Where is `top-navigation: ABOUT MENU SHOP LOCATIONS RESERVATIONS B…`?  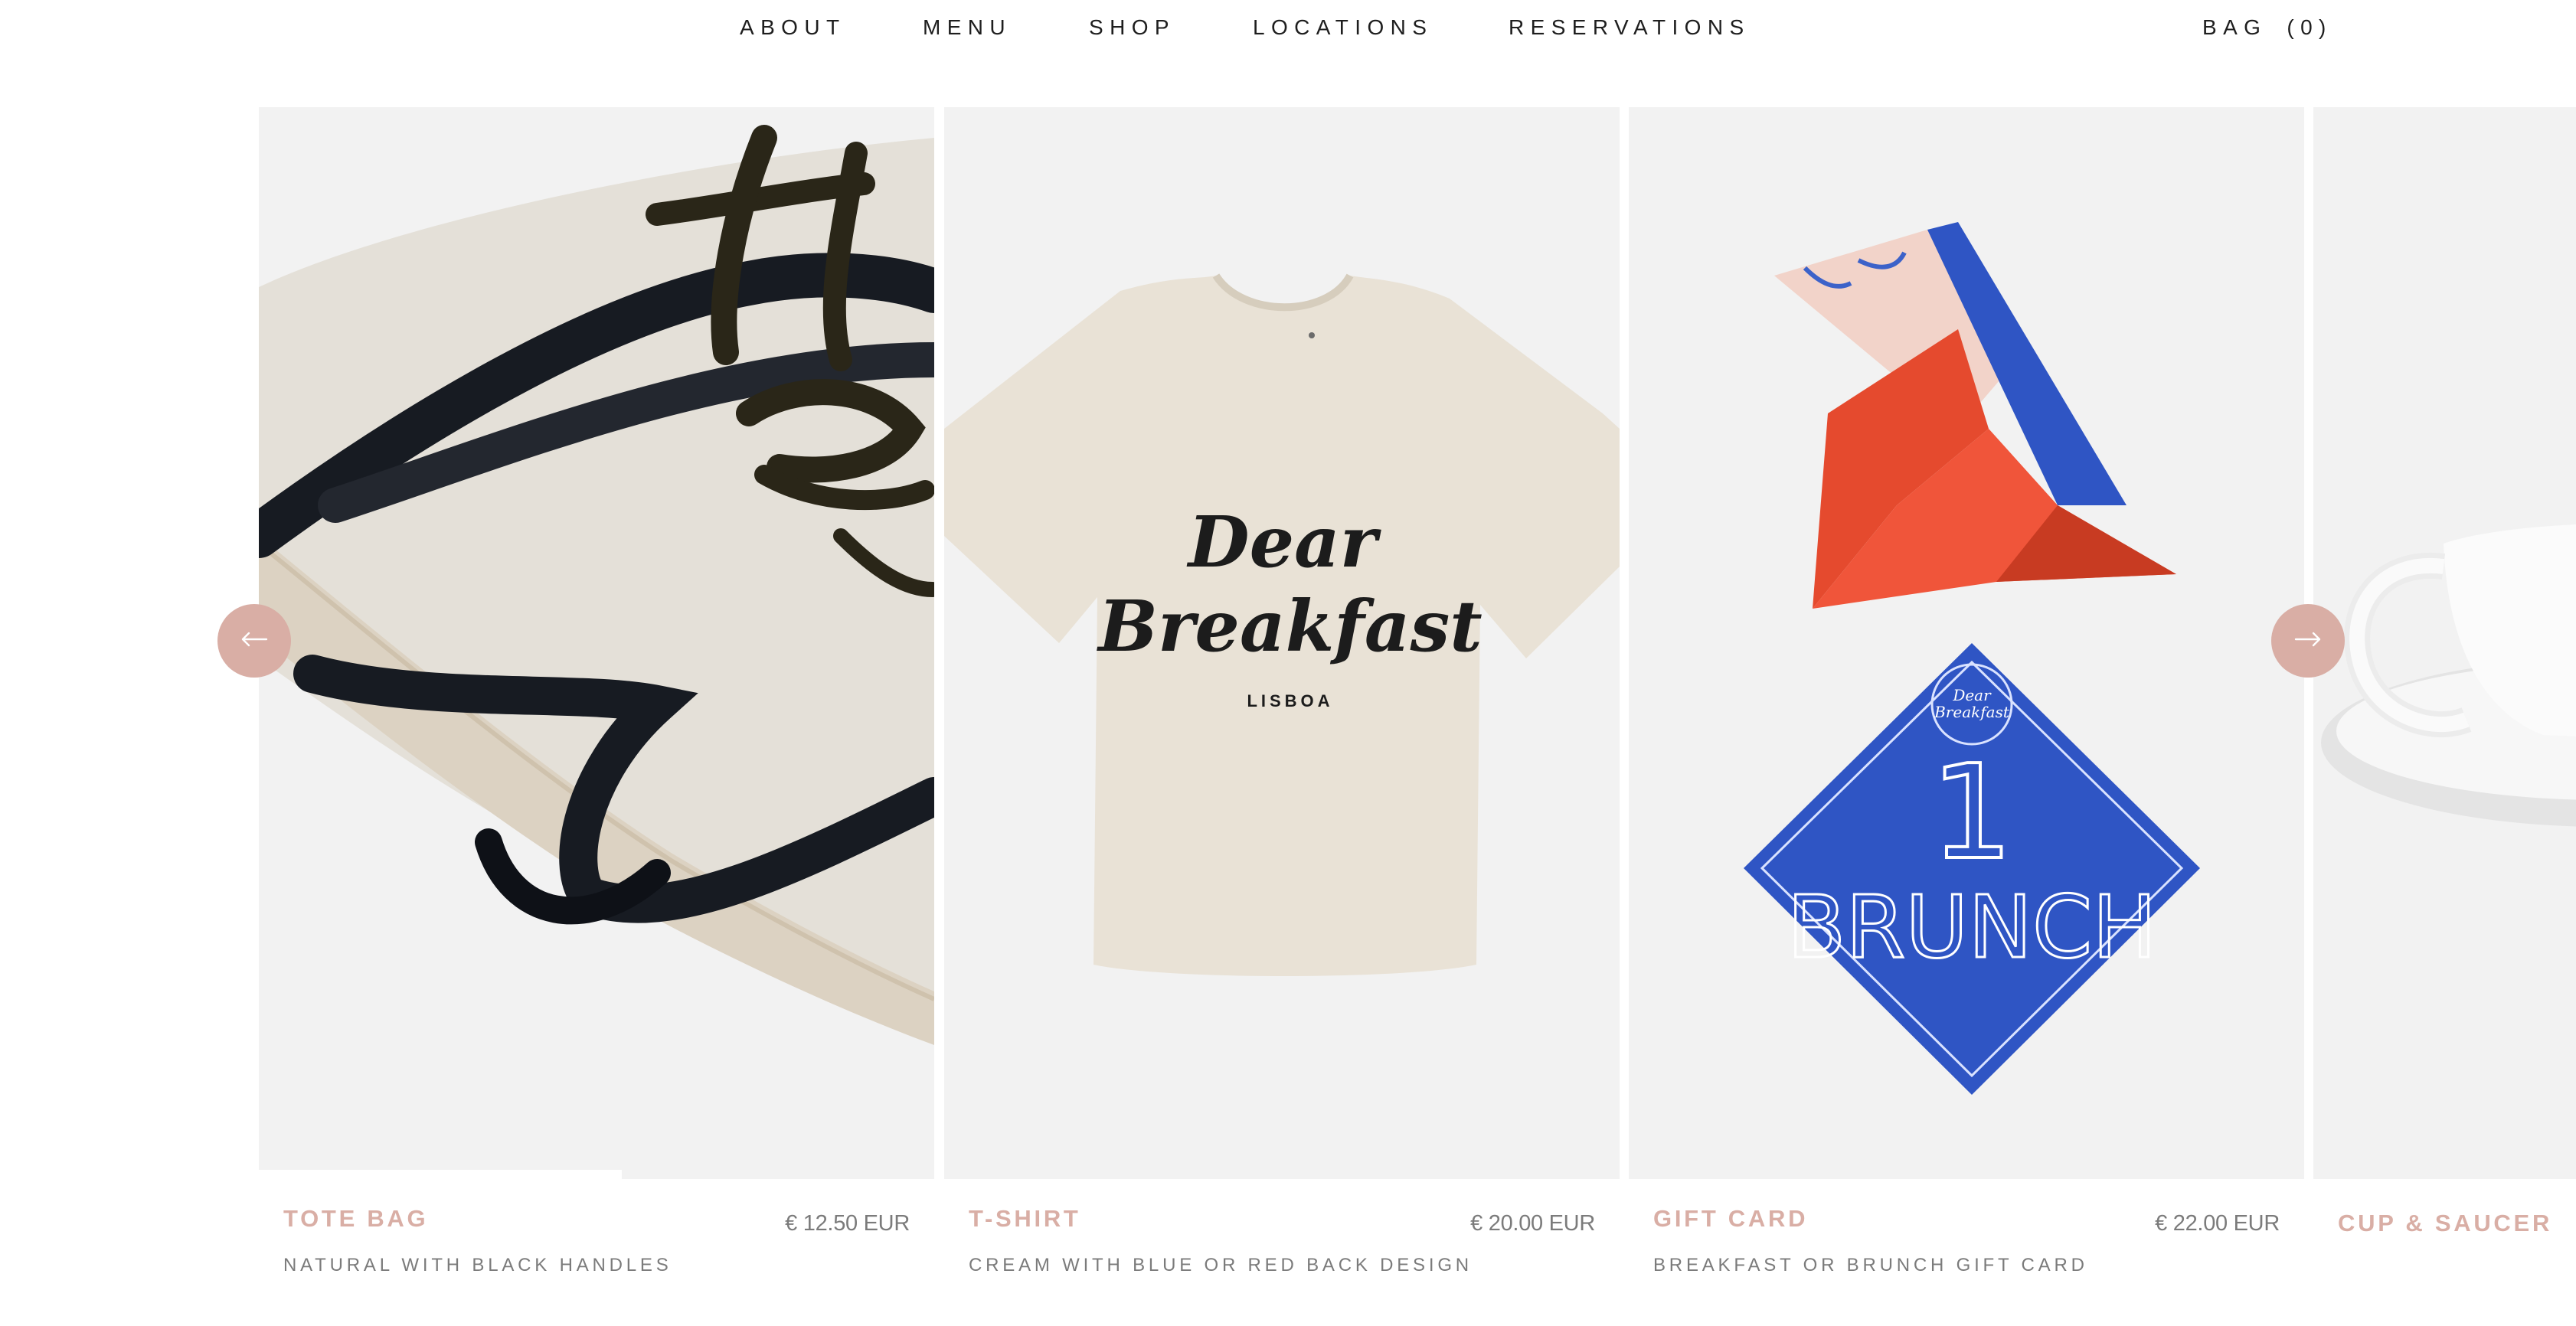
top-navigation: ABOUT MENU SHOP LOCATIONS RESERVATIONS B… is located at coordinates (1288, 28).